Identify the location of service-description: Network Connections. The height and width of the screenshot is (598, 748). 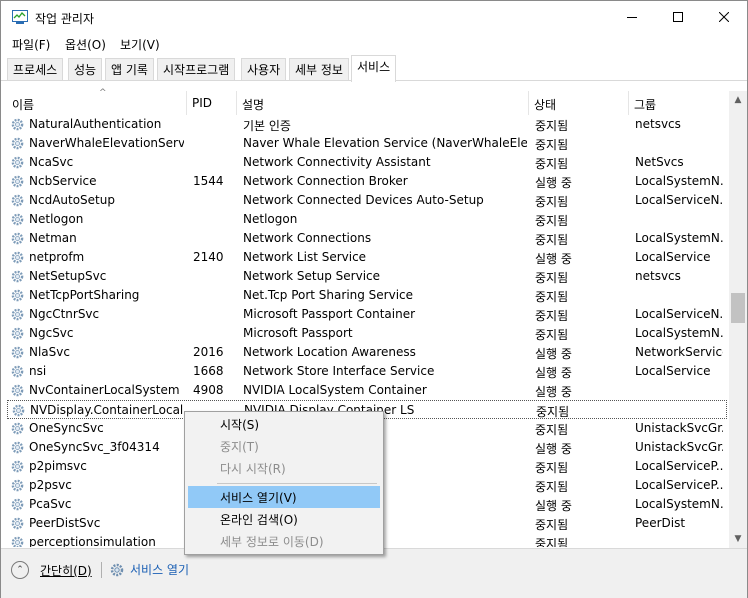
(307, 238).